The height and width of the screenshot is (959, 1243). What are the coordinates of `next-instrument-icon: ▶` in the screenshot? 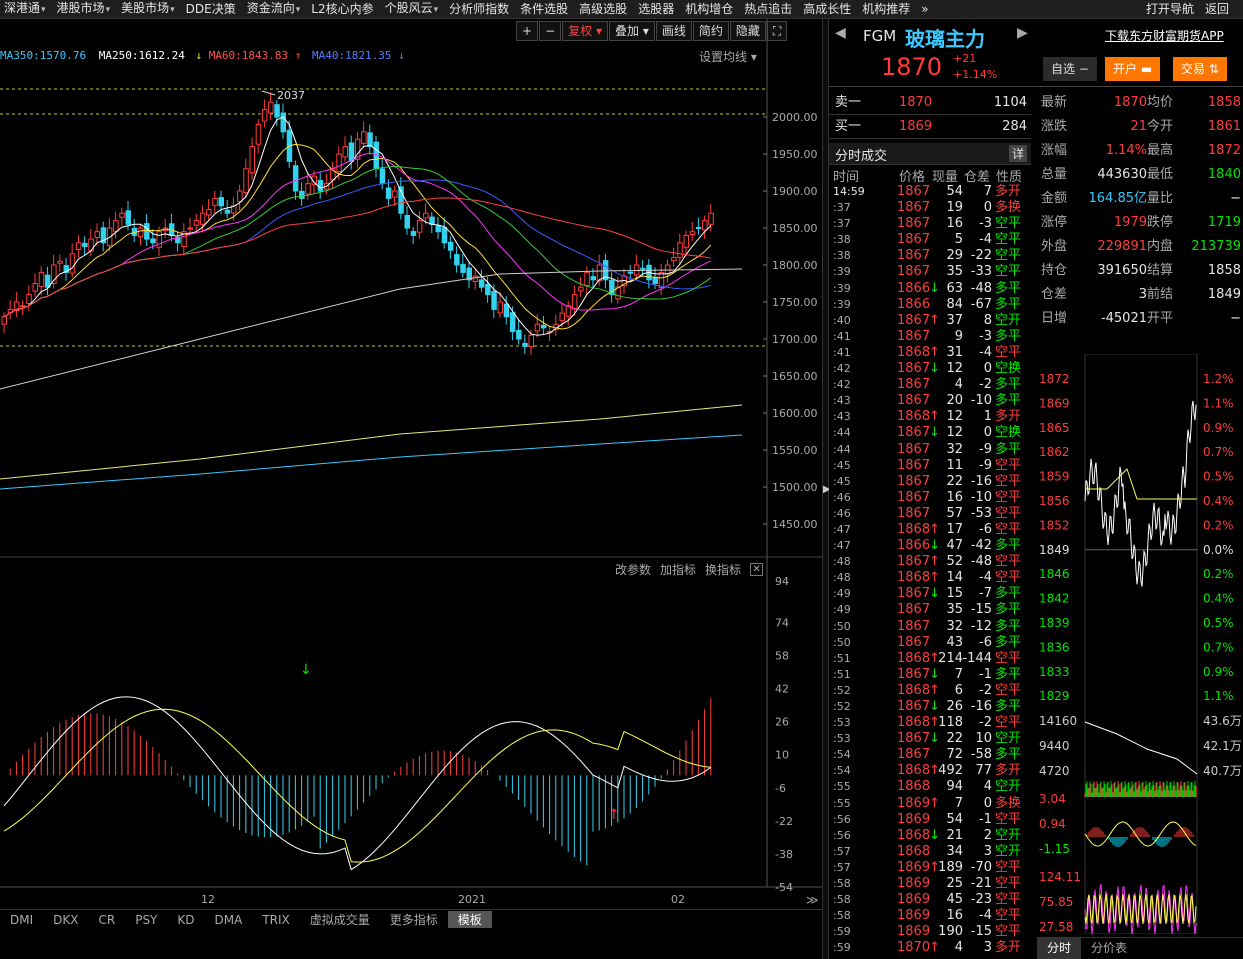 It's located at (1022, 33).